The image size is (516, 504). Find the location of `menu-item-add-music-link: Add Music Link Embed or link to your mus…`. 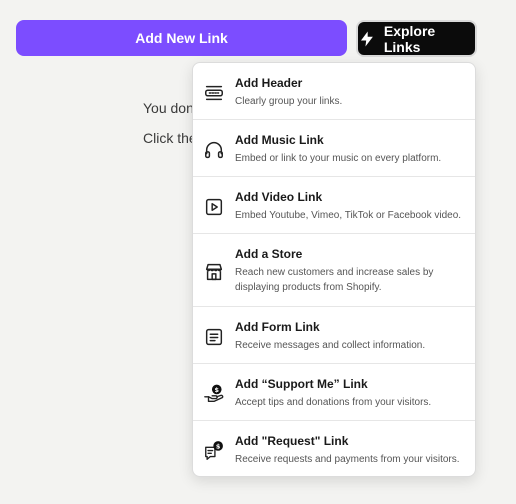

menu-item-add-music-link: Add Music Link Embed or link to your mus… is located at coordinates (334, 148).